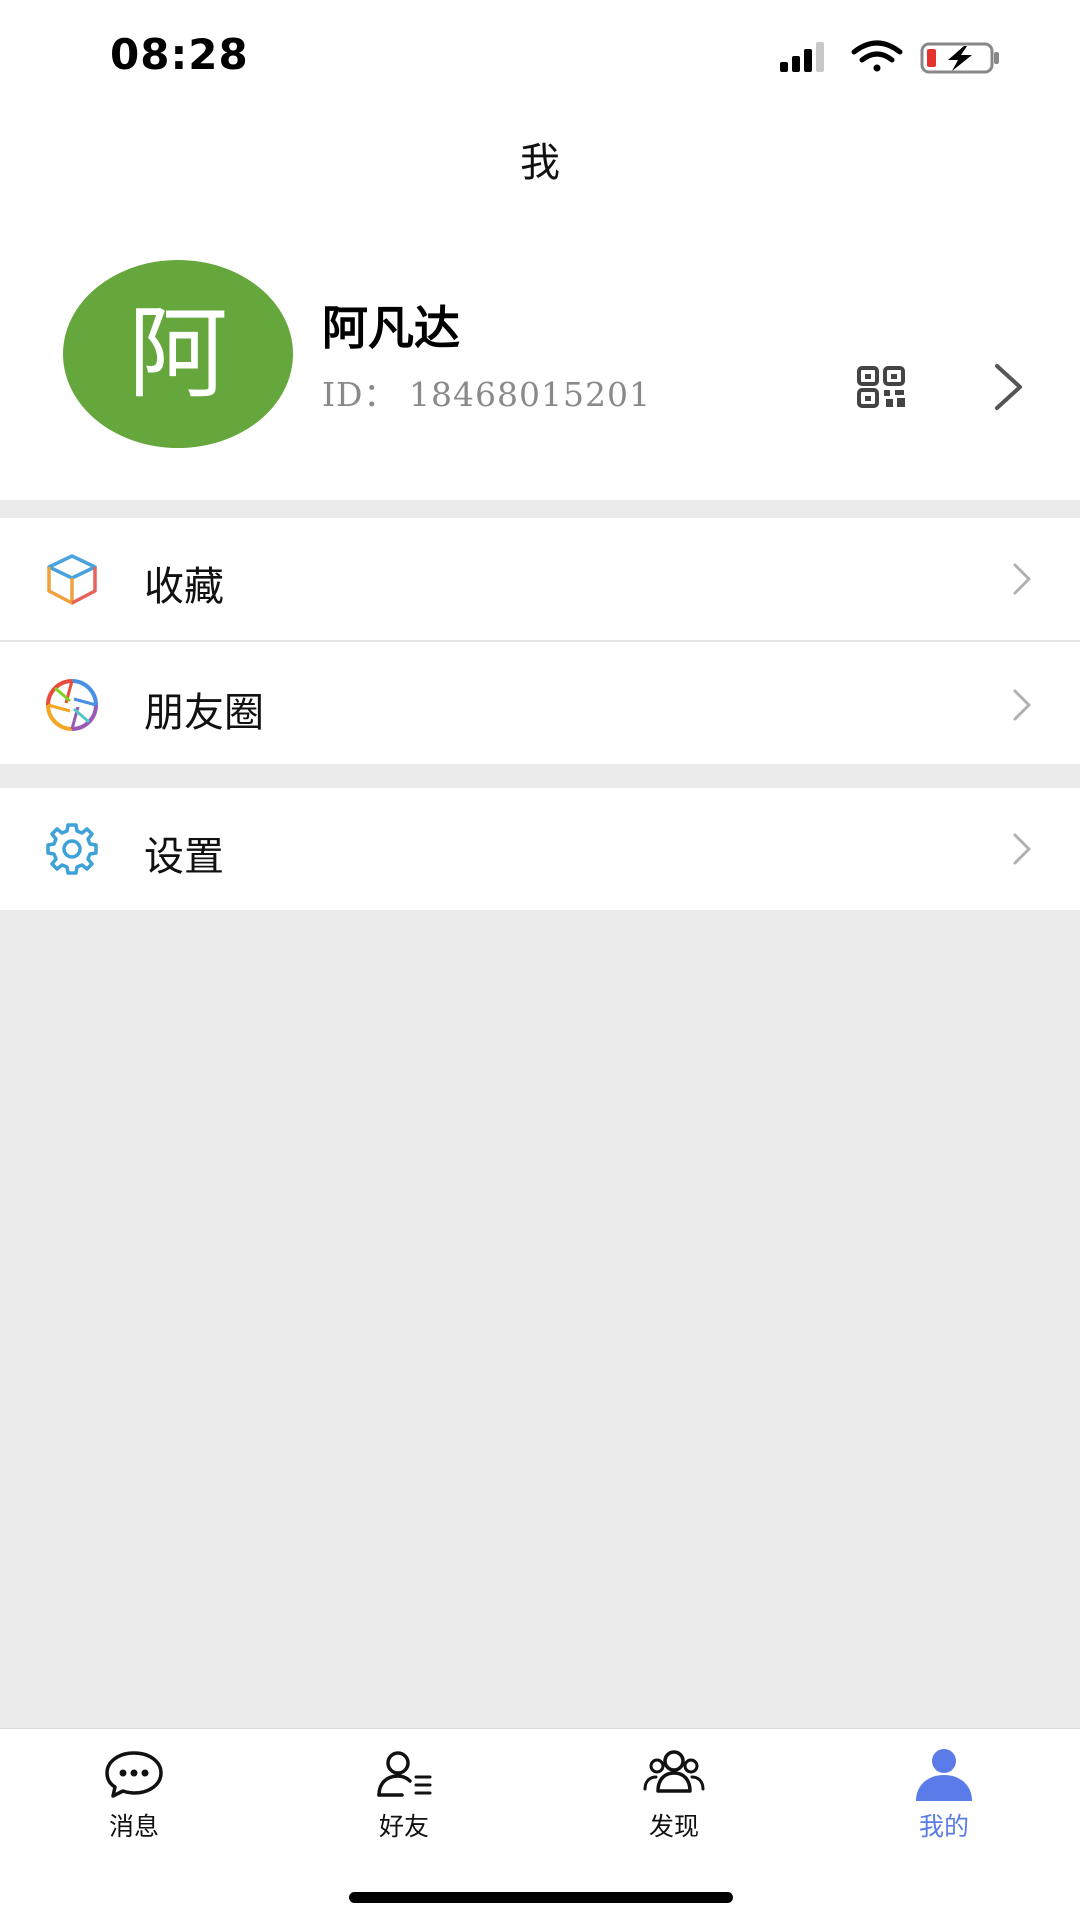  Describe the element at coordinates (540, 849) in the screenshot. I see `menu-item-settings: 设置` at that location.